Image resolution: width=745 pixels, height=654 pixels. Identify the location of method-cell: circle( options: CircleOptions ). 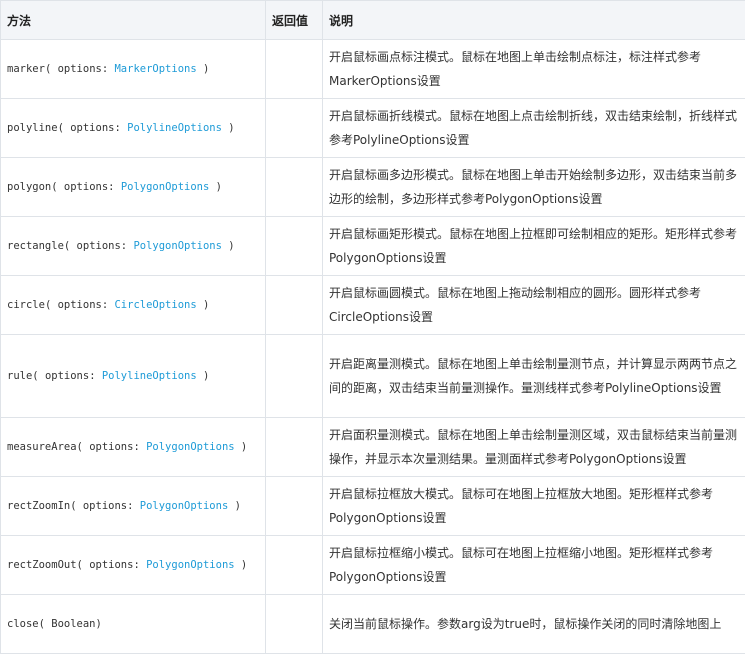
(133, 305).